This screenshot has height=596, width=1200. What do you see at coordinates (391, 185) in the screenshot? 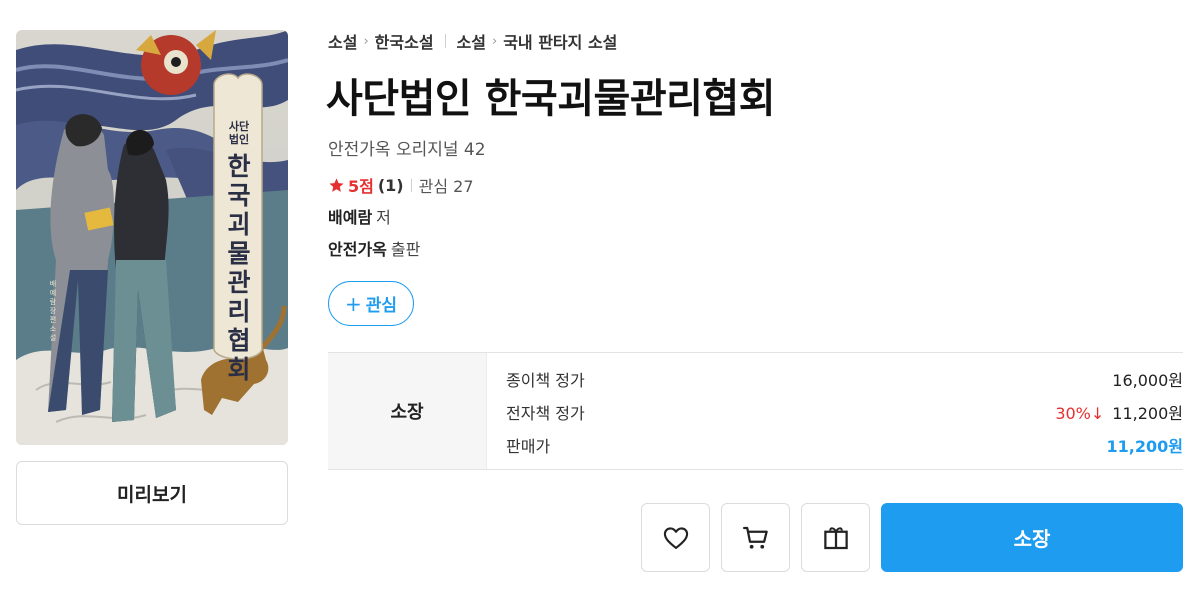
I see `rating-count: (1)` at bounding box center [391, 185].